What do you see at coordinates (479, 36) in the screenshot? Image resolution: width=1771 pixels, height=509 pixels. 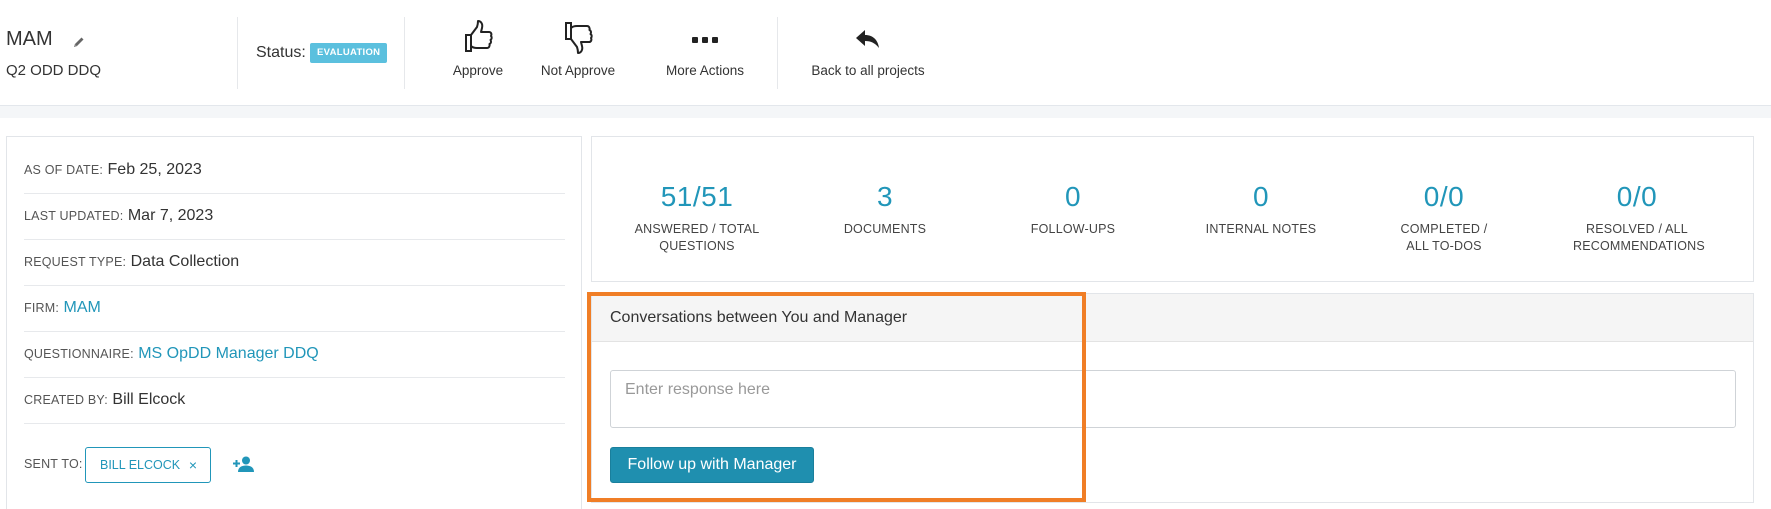 I see `thumbs-up-icon` at bounding box center [479, 36].